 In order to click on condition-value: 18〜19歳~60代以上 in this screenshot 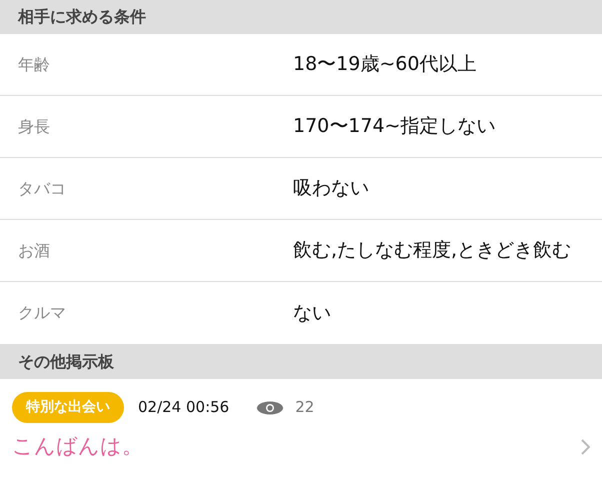, I will do `click(384, 65)`.